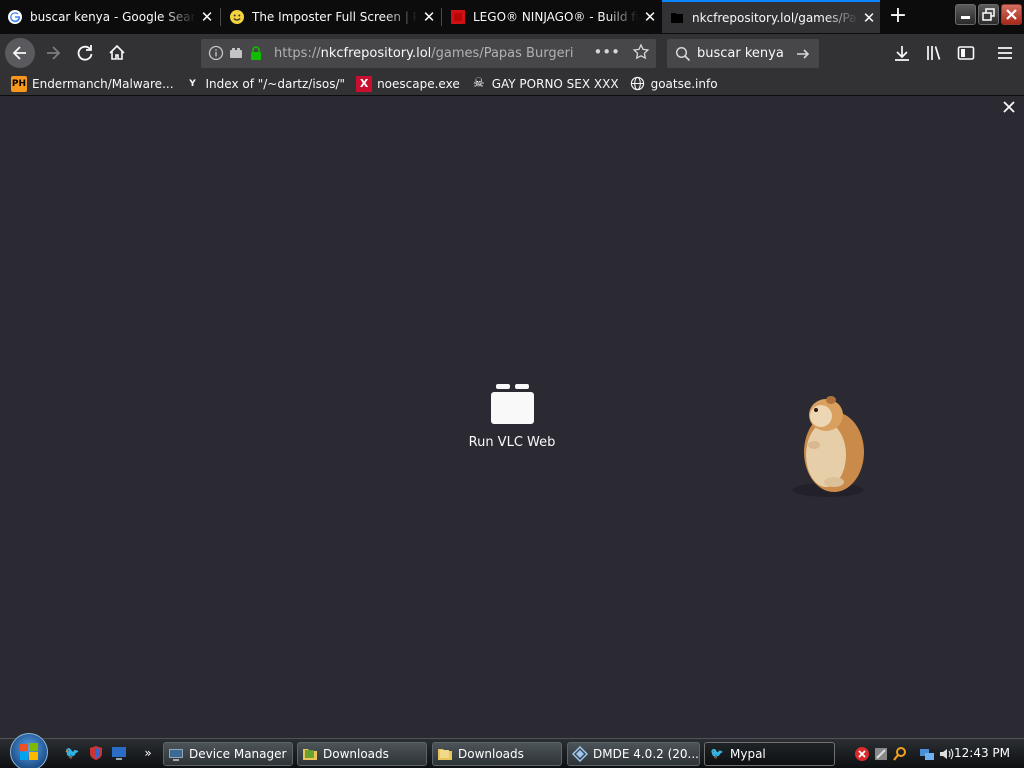 Image resolution: width=1024 pixels, height=768 pixels. Describe the element at coordinates (684, 83) in the screenshot. I see `bookmark-label: goatse.info` at that location.